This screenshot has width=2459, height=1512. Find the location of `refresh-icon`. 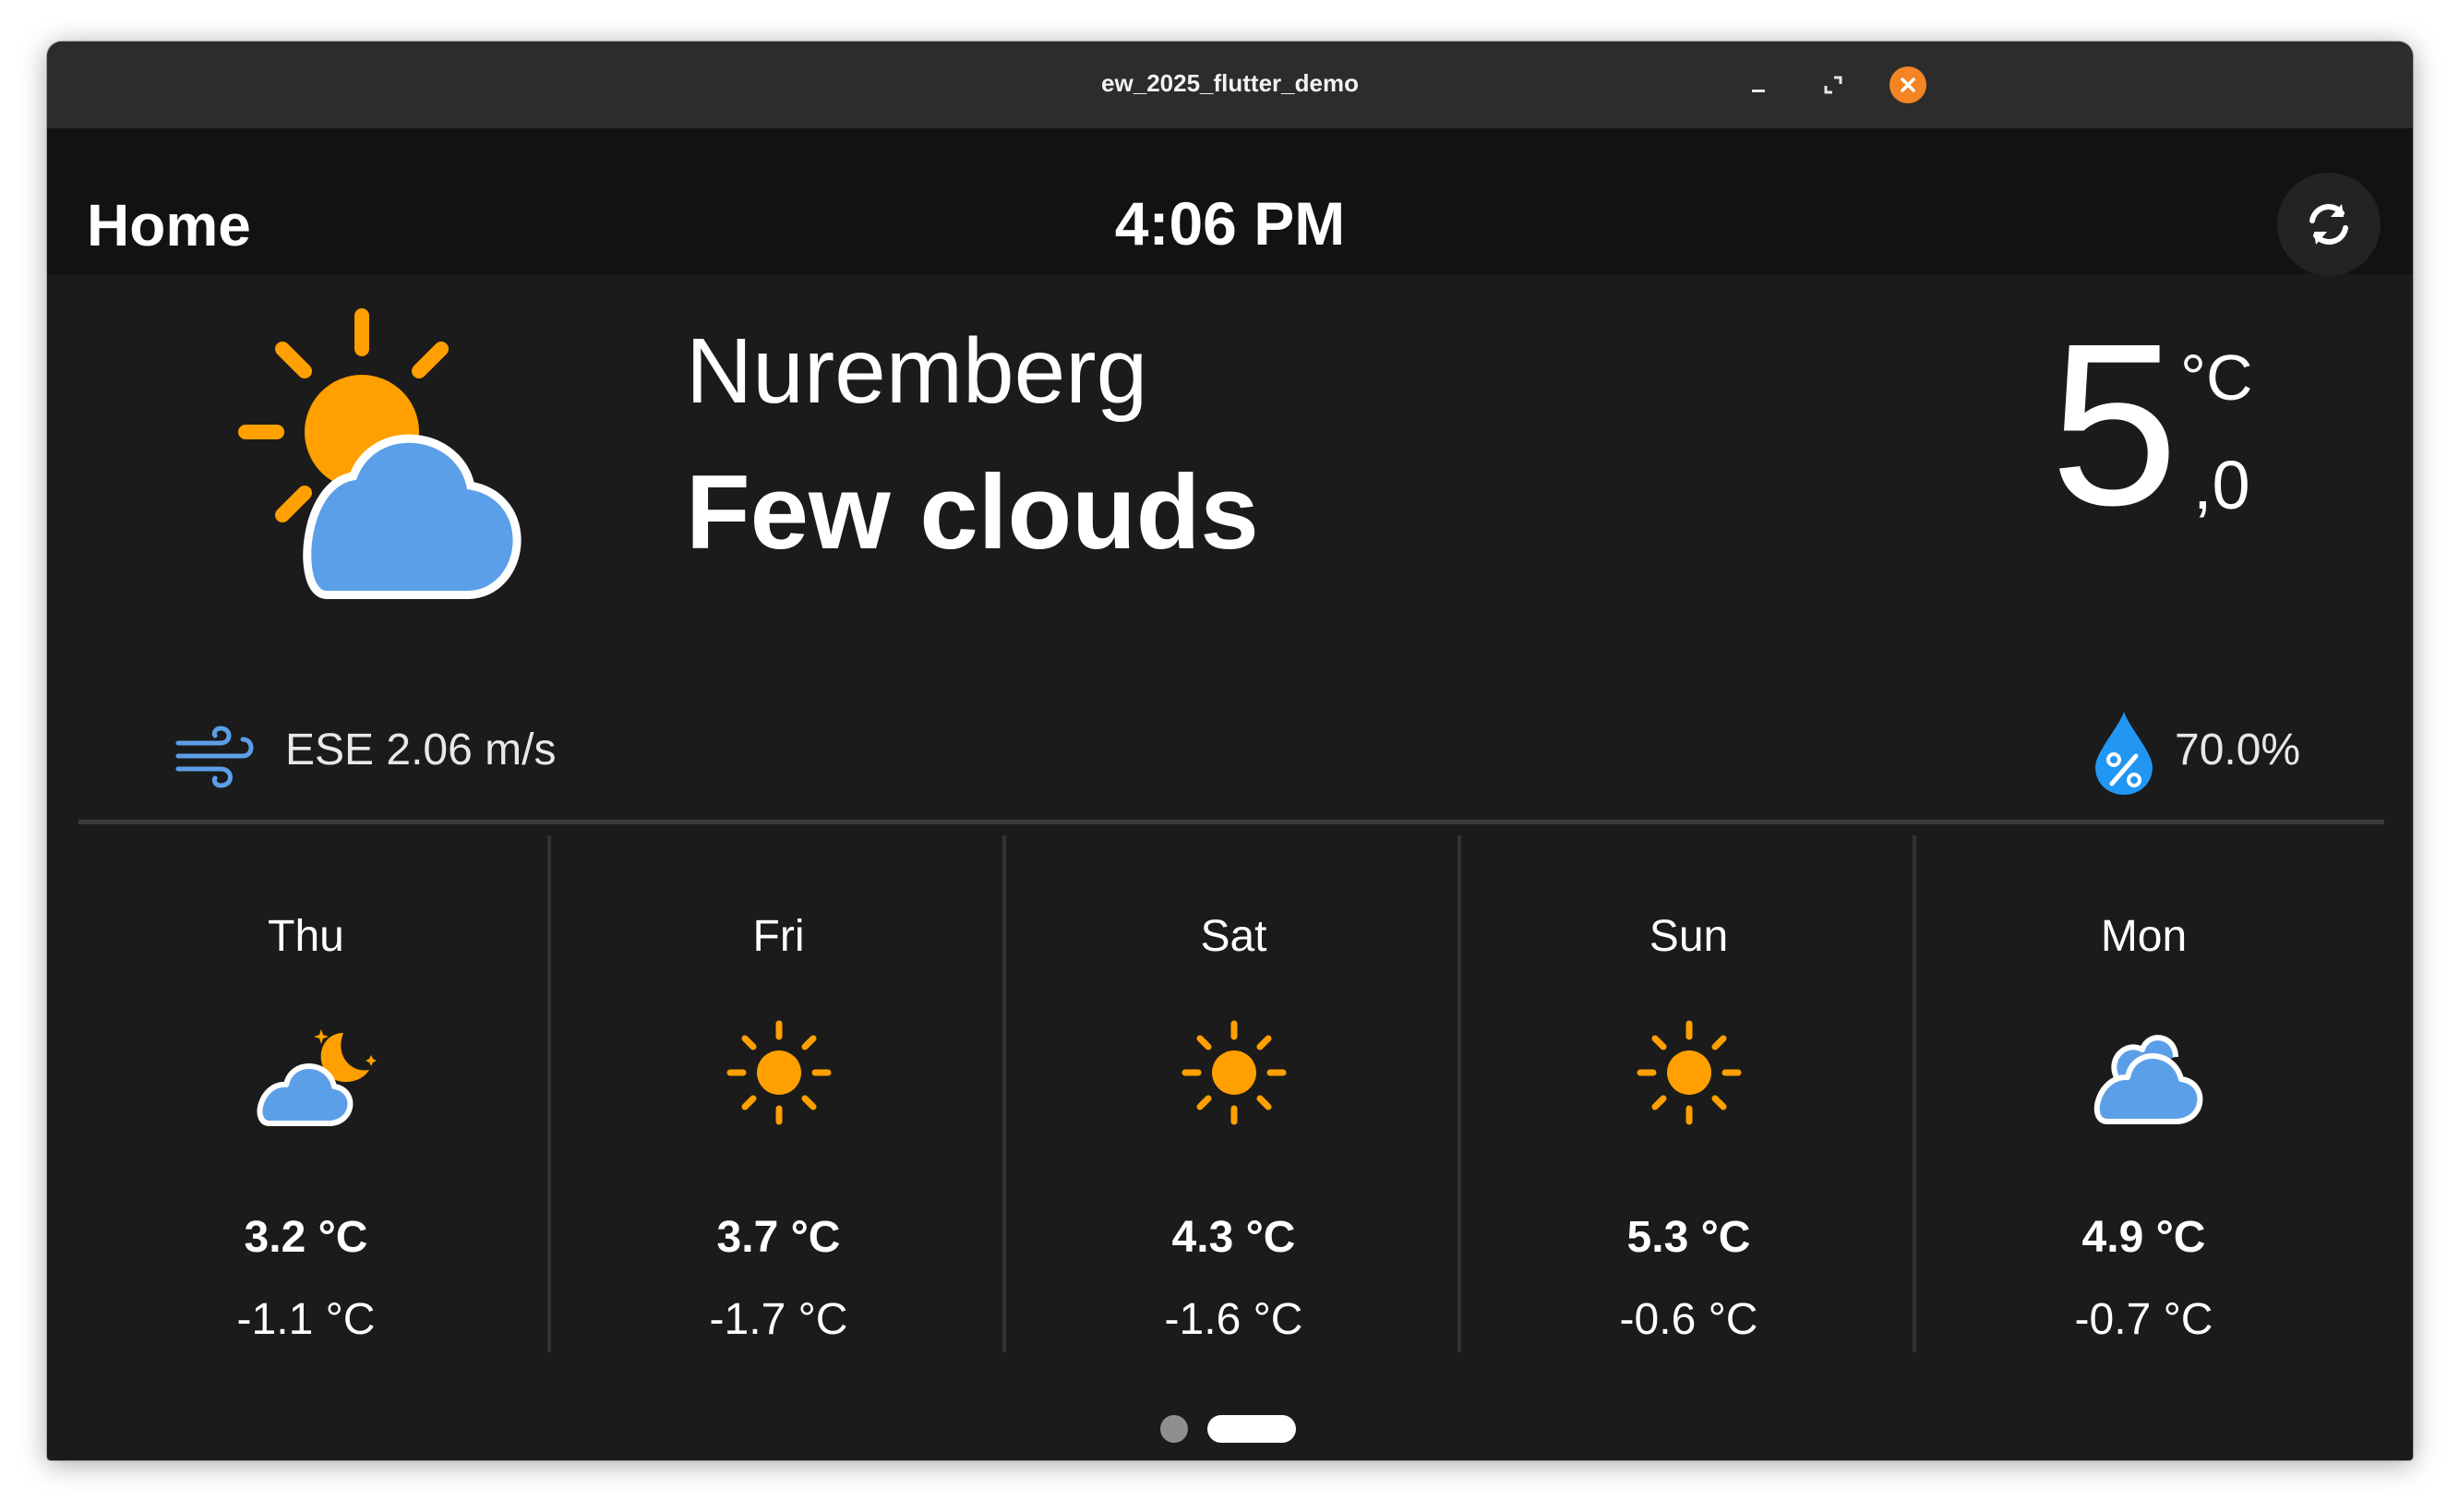

refresh-icon is located at coordinates (2328, 224).